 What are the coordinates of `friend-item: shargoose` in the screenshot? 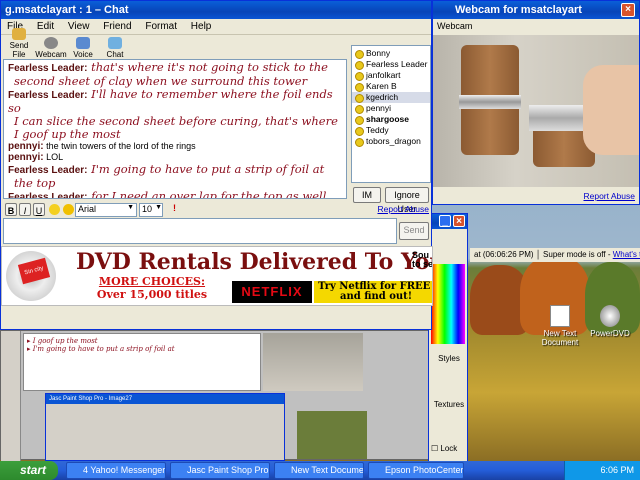 It's located at (391, 119).